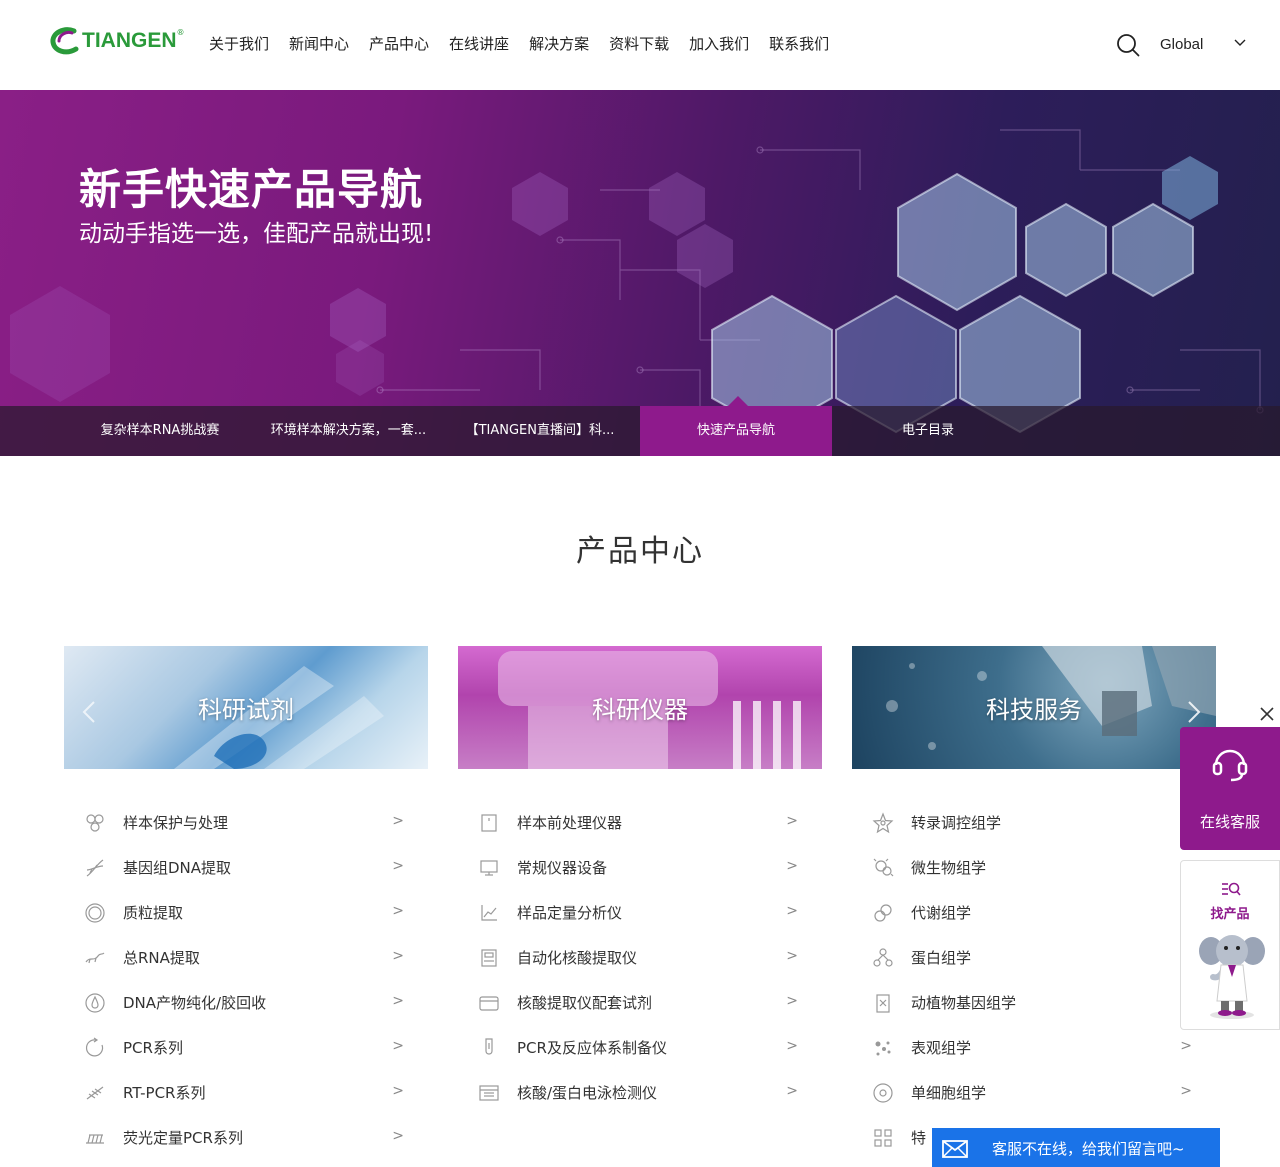  Describe the element at coordinates (640, 551) in the screenshot. I see `section-title: 产品中心` at that location.